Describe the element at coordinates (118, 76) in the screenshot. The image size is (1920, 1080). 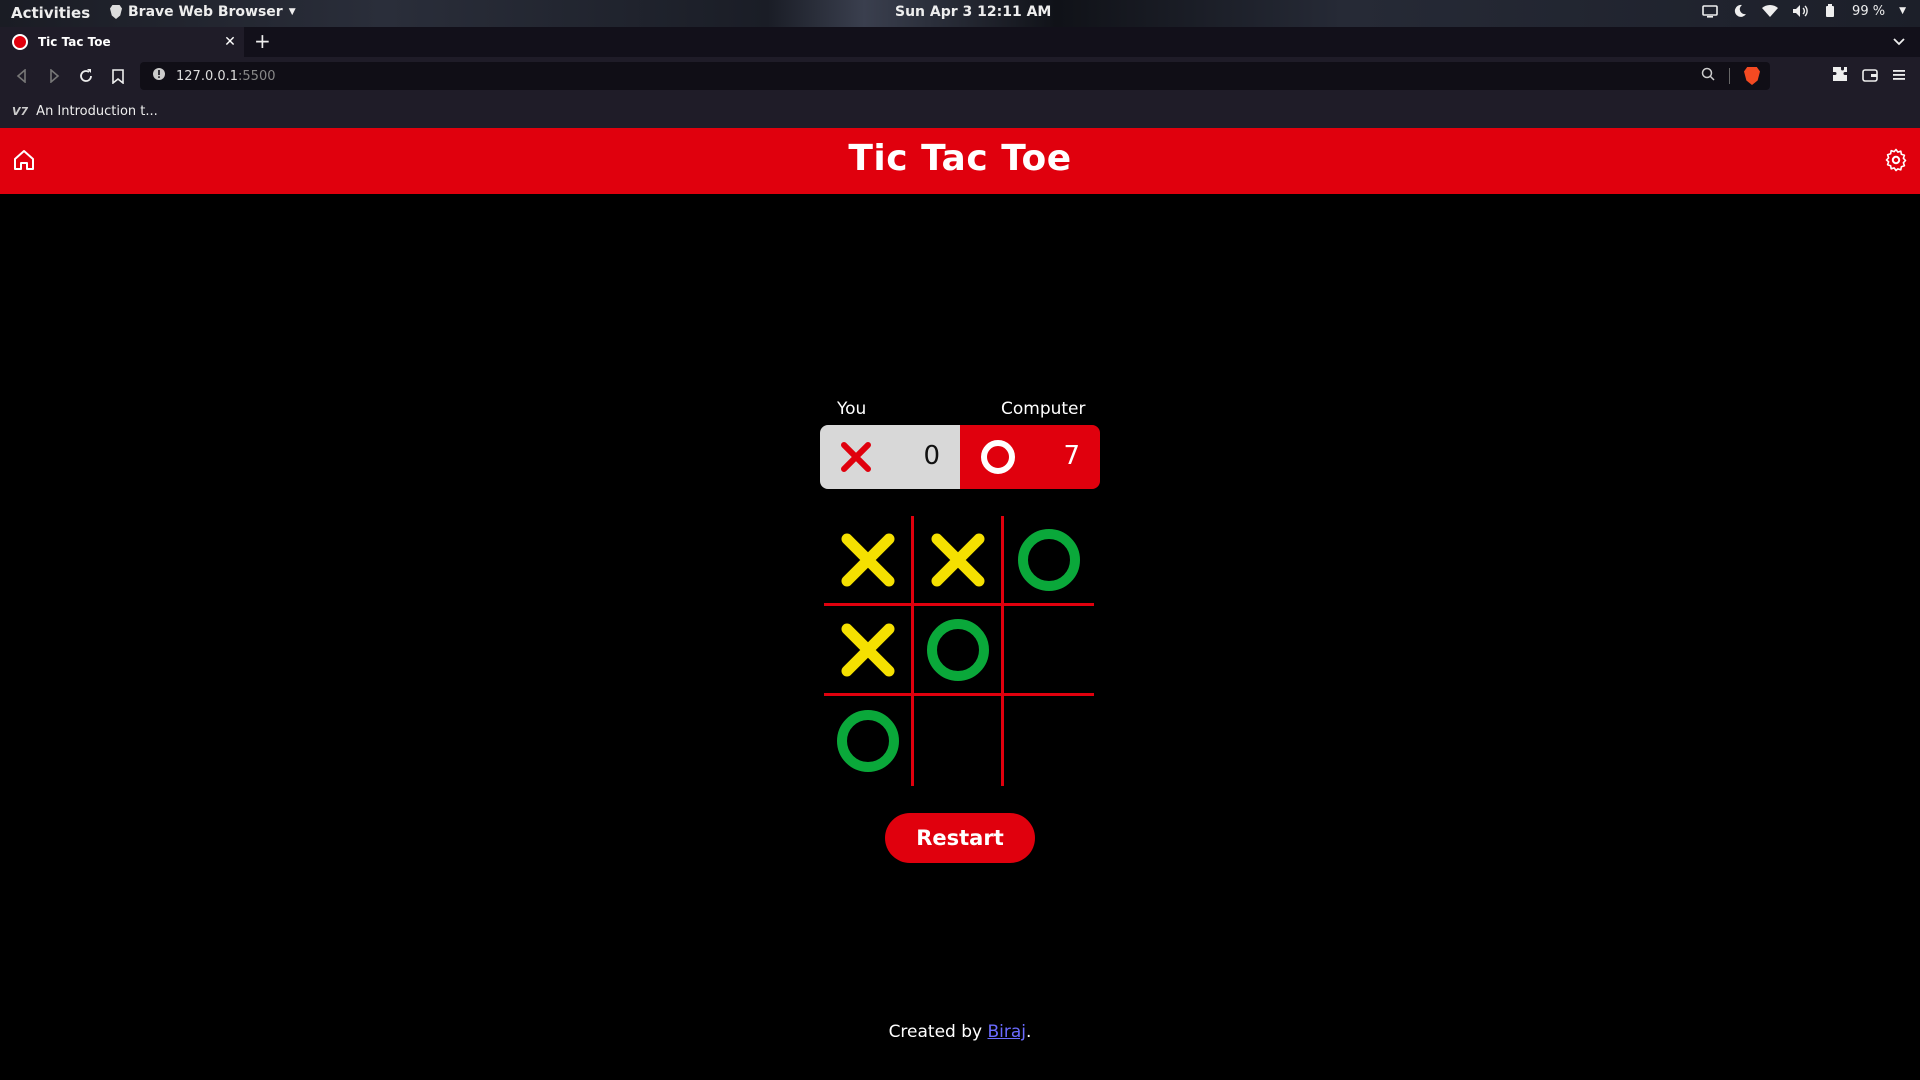
I see `bookmark-icon` at that location.